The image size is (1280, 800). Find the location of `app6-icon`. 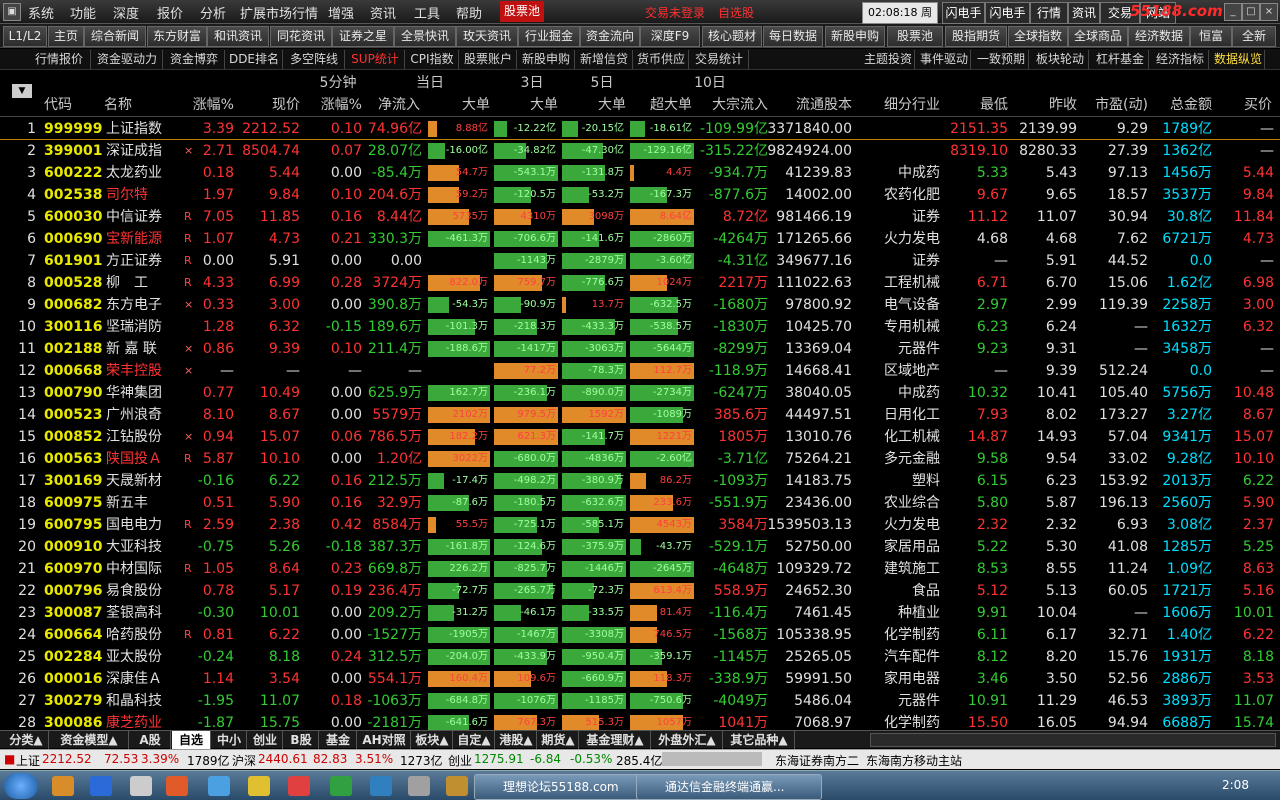

app6-icon is located at coordinates (381, 786).